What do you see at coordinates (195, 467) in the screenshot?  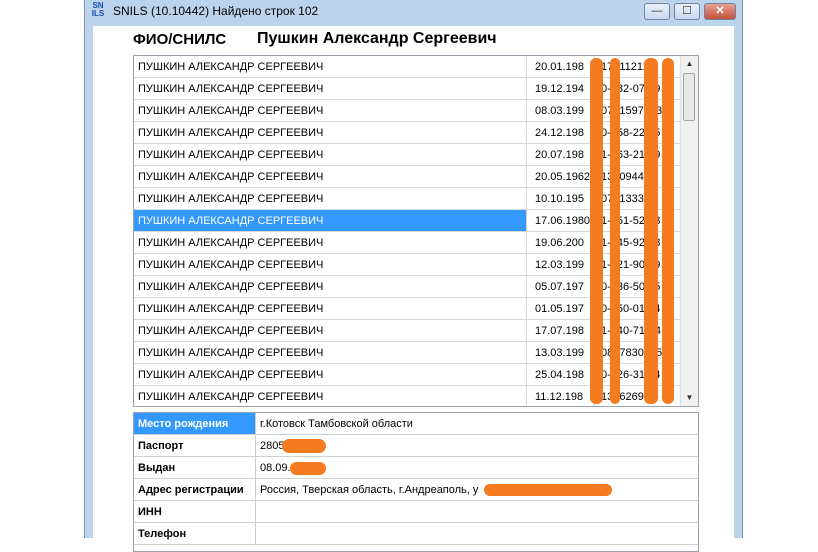 I see `detail-label: Выдан` at bounding box center [195, 467].